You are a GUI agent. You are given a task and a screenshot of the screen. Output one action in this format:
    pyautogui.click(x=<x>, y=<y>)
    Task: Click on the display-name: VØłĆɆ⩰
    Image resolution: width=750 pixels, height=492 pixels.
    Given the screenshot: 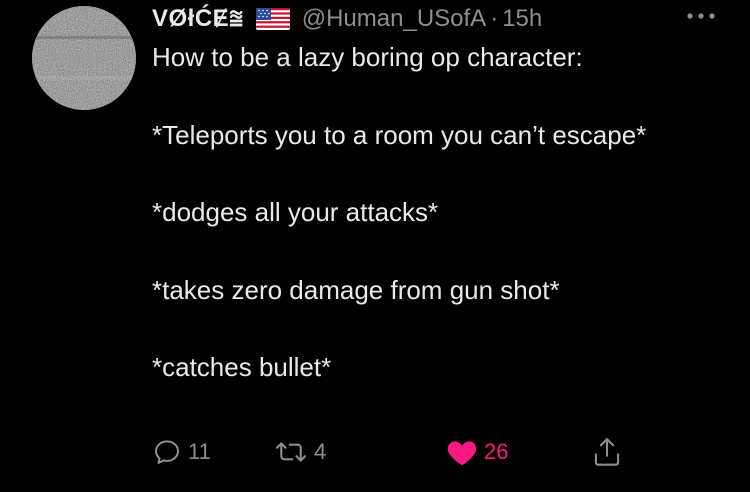 What is the action you would take?
    pyautogui.click(x=198, y=19)
    